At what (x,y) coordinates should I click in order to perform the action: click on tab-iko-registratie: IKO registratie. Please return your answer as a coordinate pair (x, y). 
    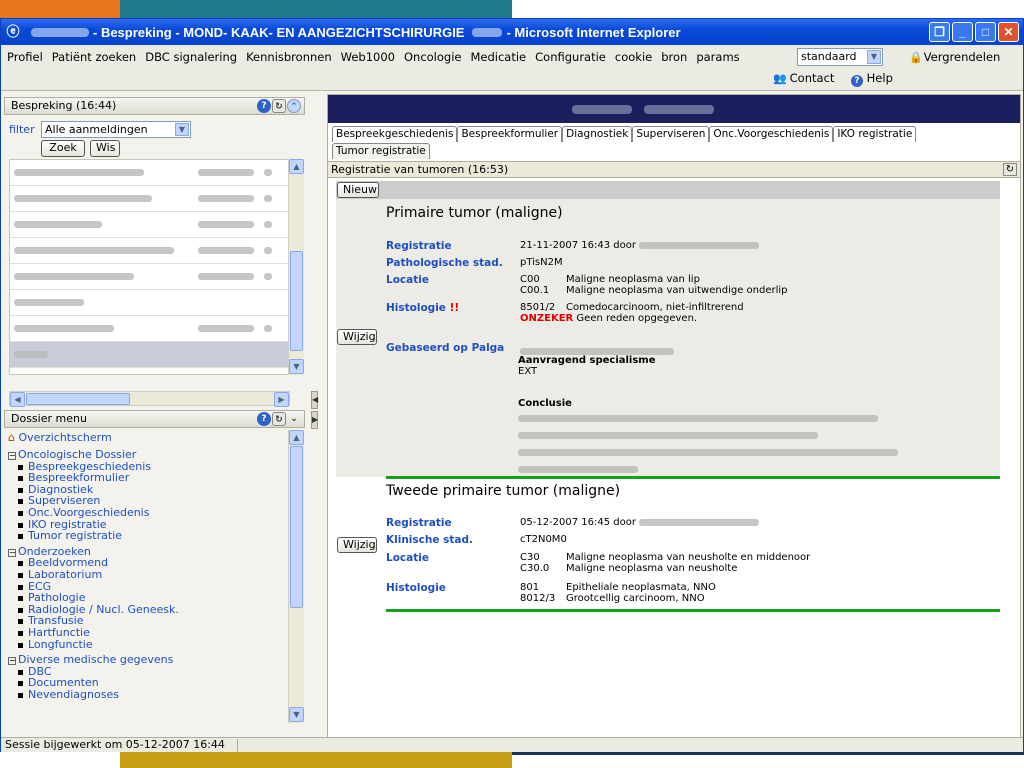
    Looking at the image, I should click on (875, 134).